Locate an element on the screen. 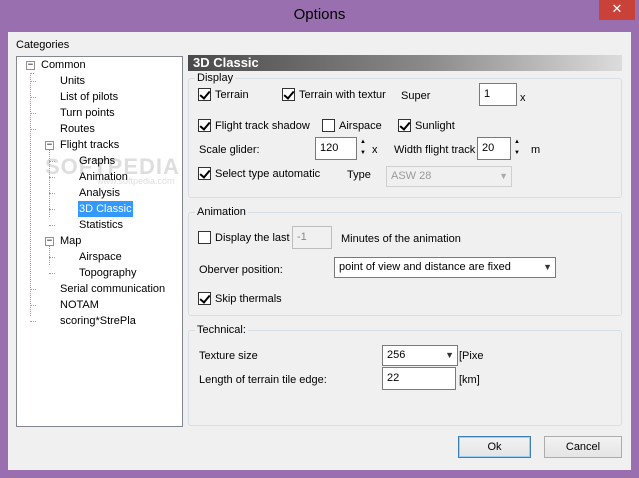  title-bar: Options ✕ is located at coordinates (319, 16).